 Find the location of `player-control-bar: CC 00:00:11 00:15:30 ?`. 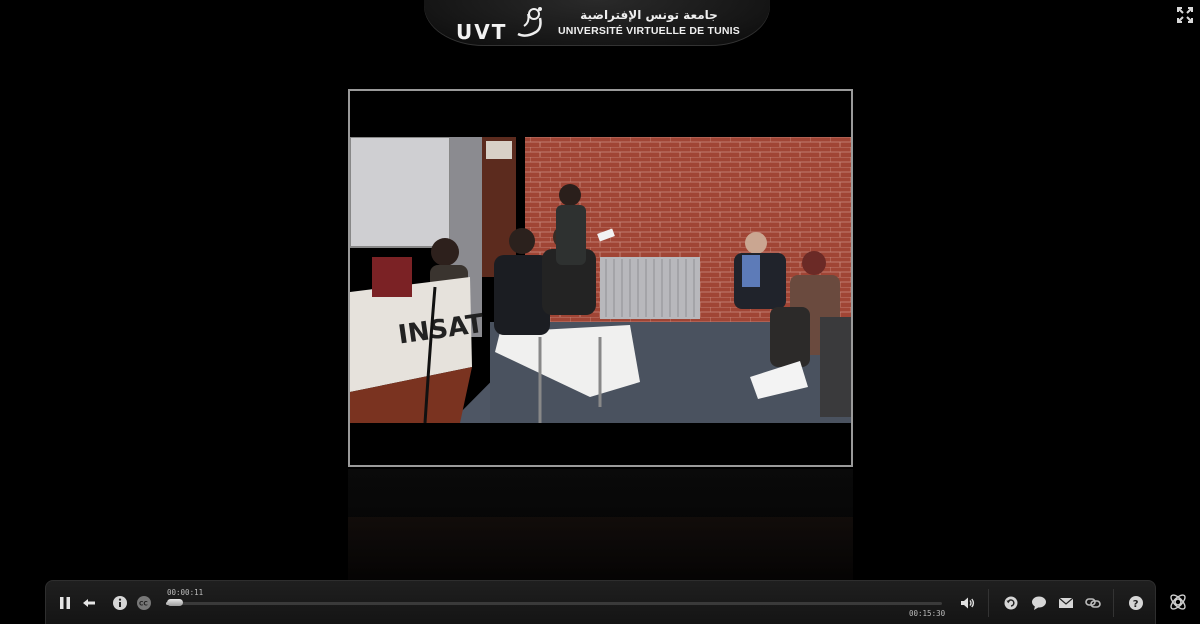

player-control-bar: CC 00:00:11 00:15:30 ? is located at coordinates (600, 602).